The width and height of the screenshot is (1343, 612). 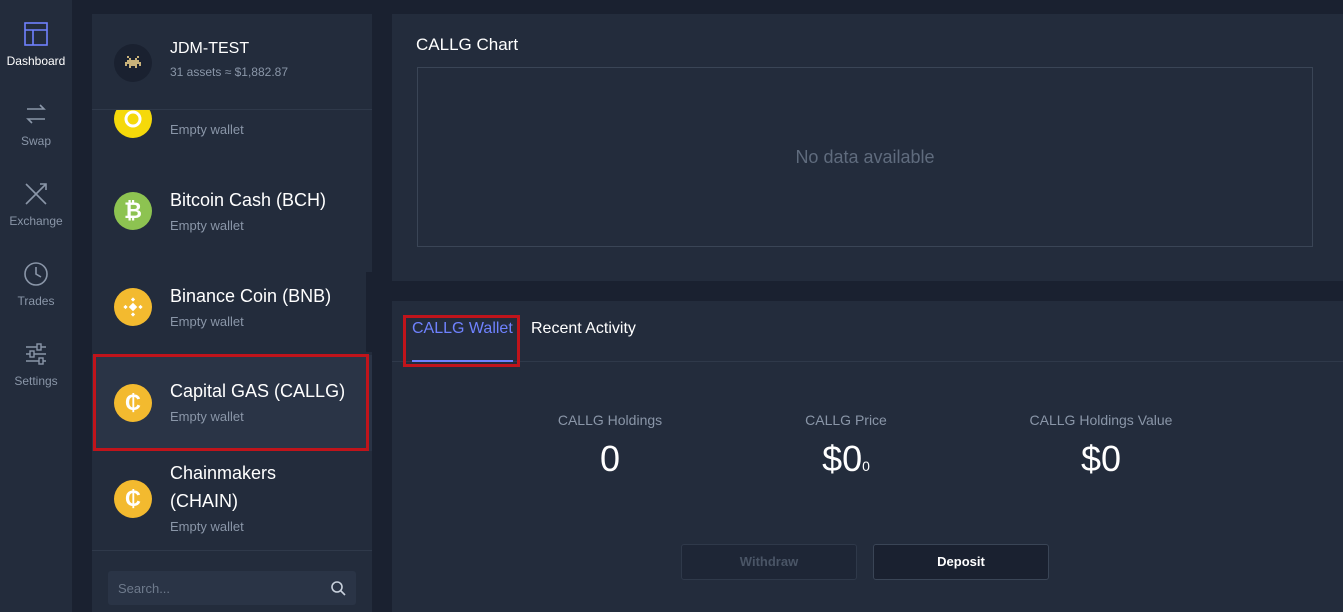 What do you see at coordinates (846, 420) in the screenshot?
I see `stat-label: CALLG Price` at bounding box center [846, 420].